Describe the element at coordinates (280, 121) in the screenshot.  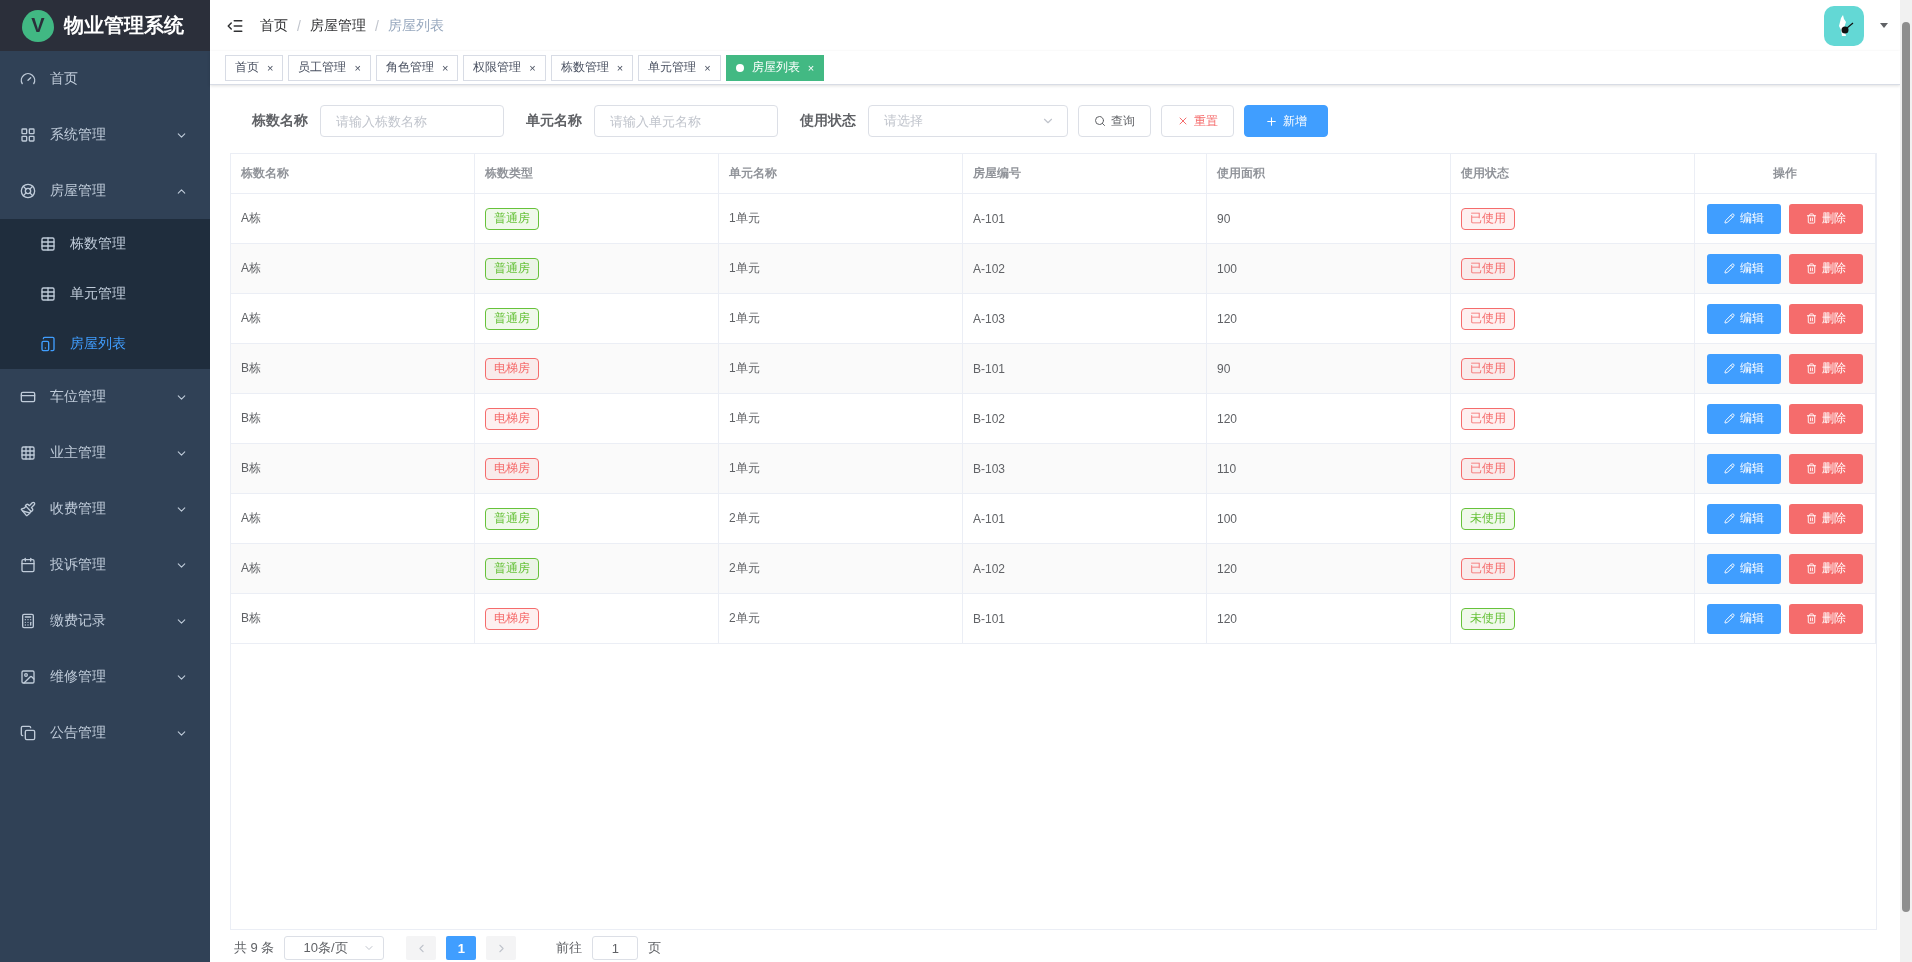
I see `filter-label: 栋数名称` at that location.